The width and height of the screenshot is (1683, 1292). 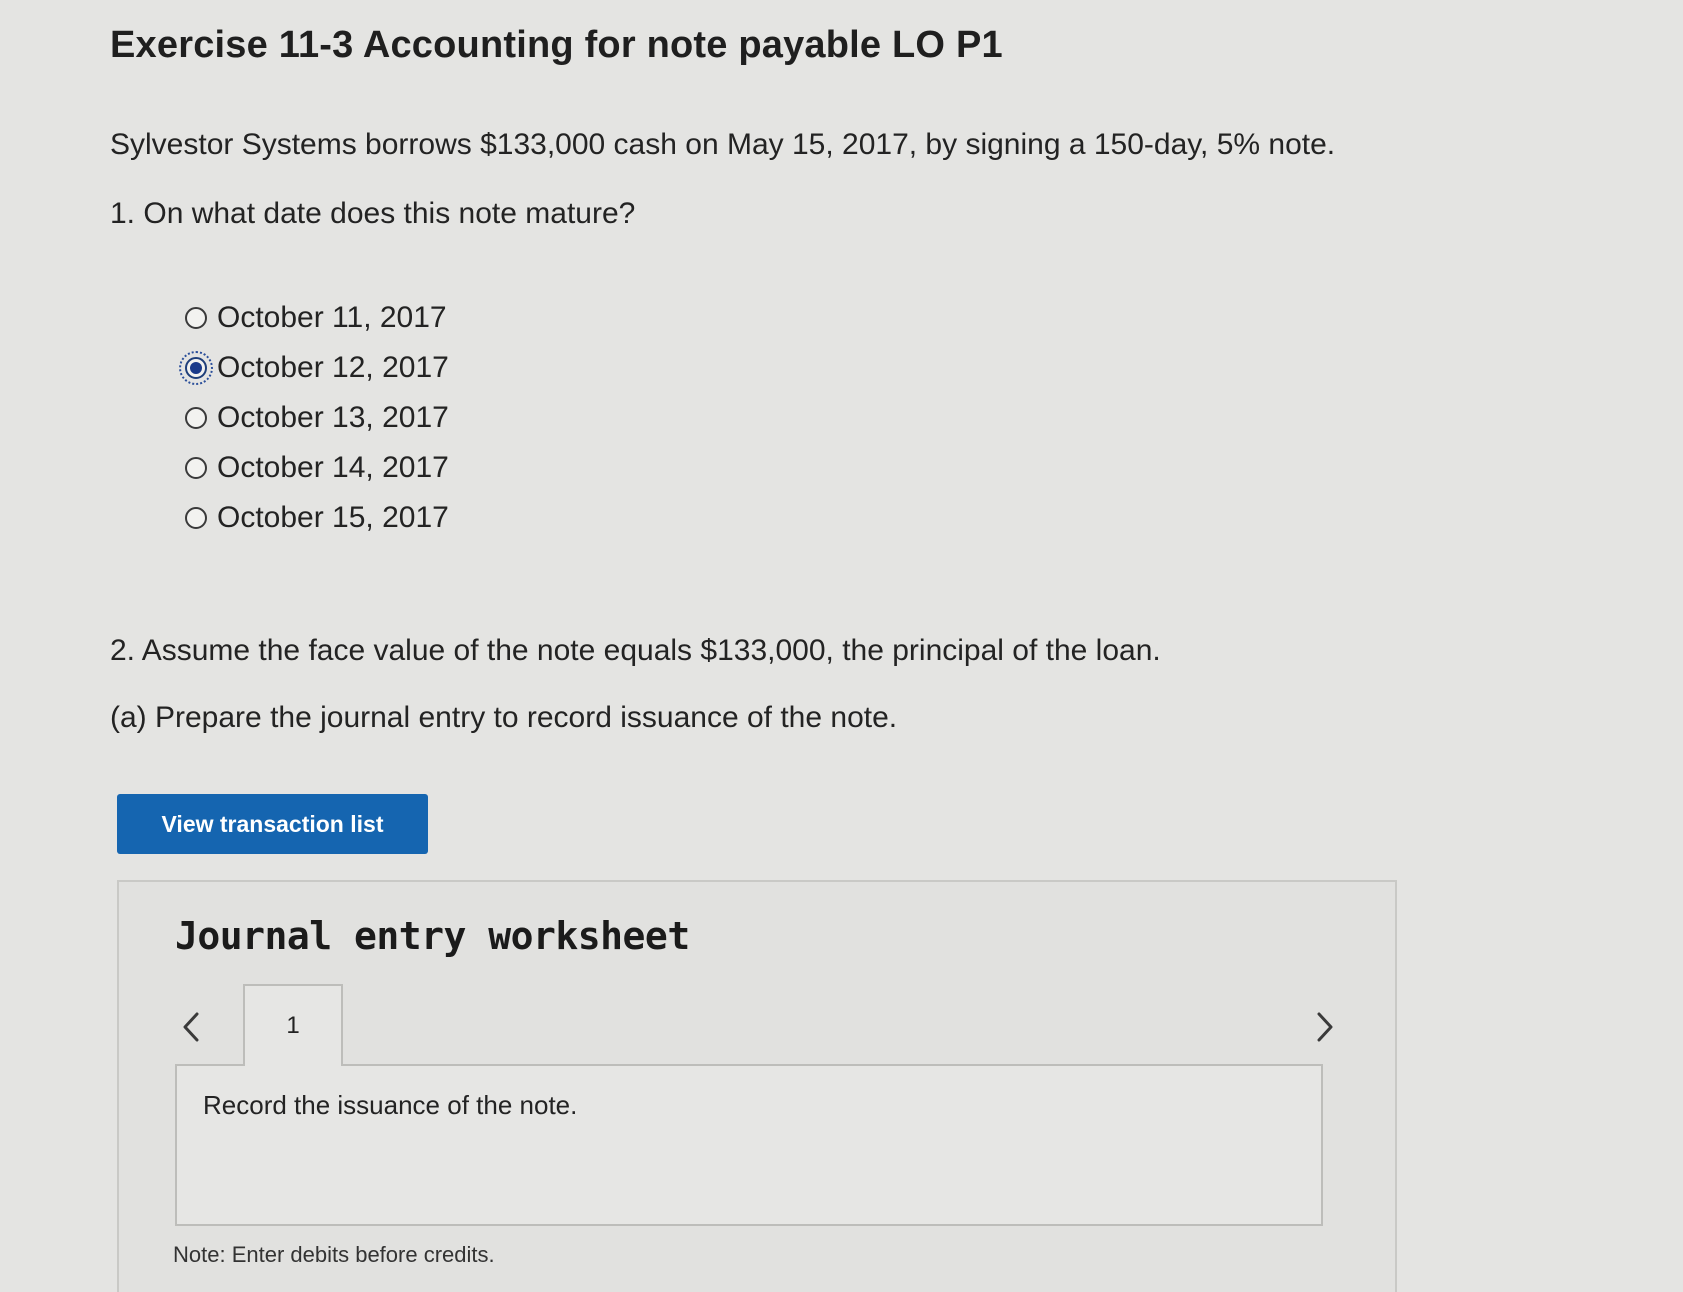 What do you see at coordinates (272, 824) in the screenshot?
I see `view-transaction-list-button: View transaction list` at bounding box center [272, 824].